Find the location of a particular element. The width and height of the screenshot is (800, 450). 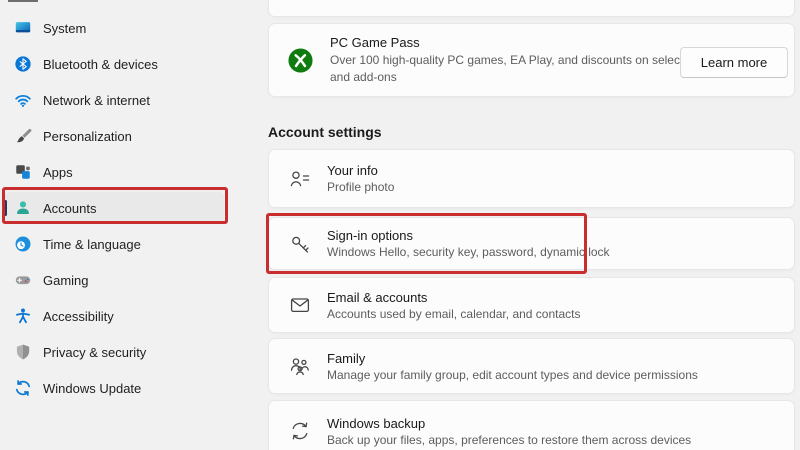

selected-item-accent-bar is located at coordinates (5, 208).